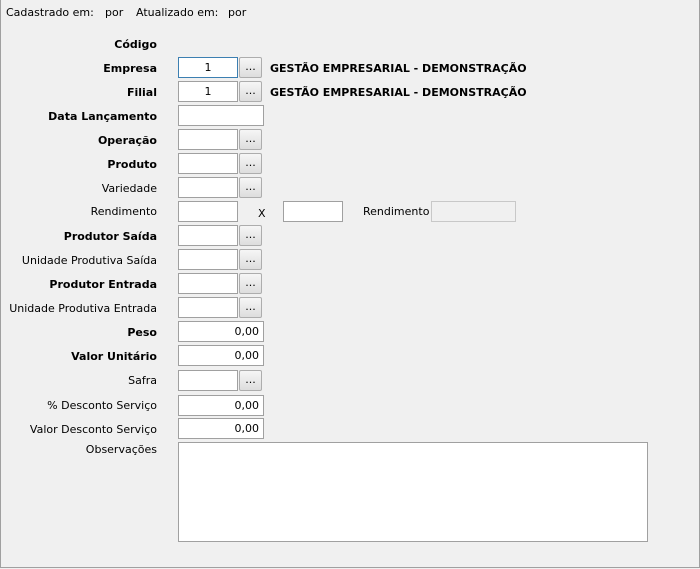 This screenshot has width=700, height=569. Describe the element at coordinates (398, 92) in the screenshot. I see `filial-name: GESTÃO EMPRESARIAL - DEMONSTRAÇÃO` at that location.